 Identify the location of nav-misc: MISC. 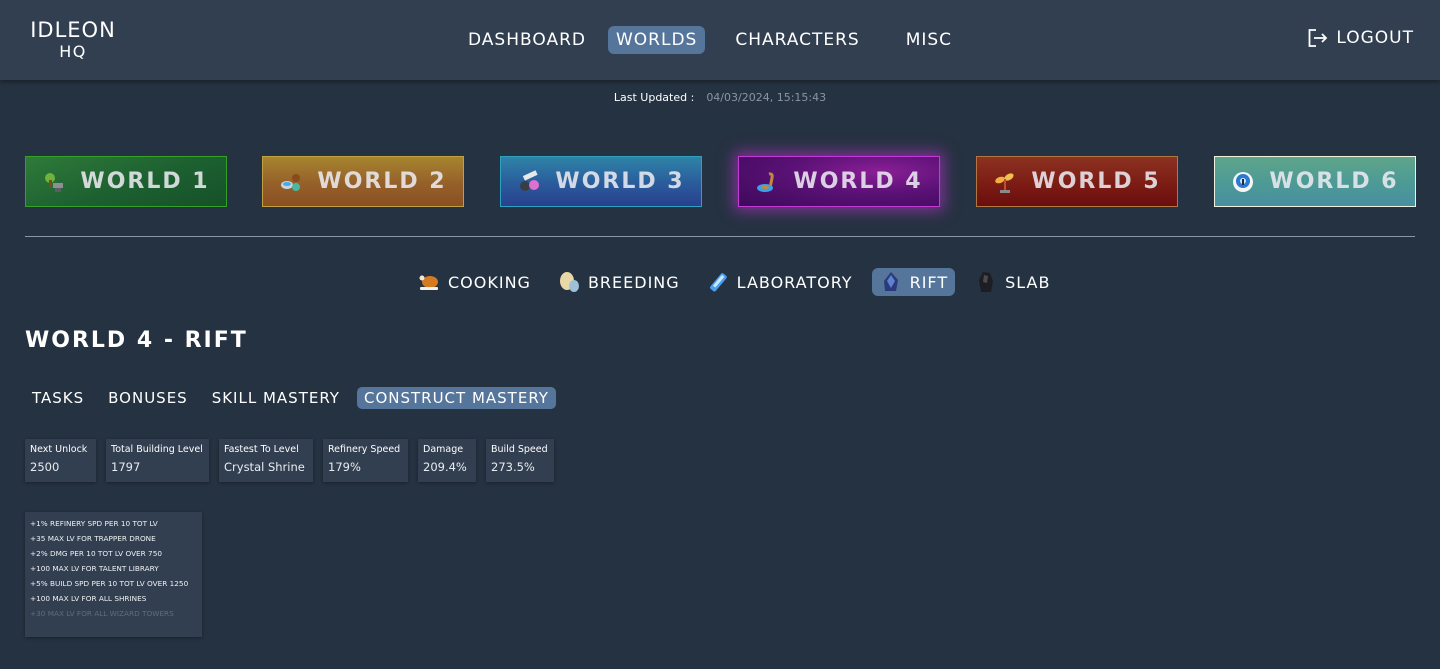
(929, 40).